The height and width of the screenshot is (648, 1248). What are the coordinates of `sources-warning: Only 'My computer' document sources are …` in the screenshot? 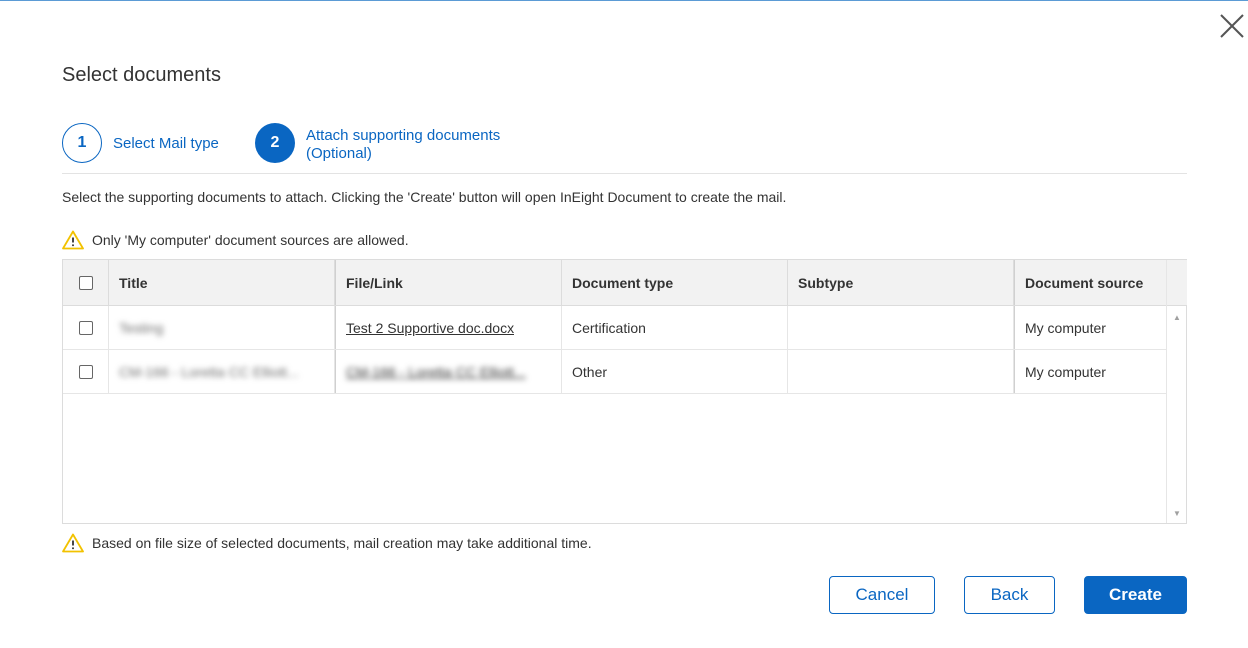 It's located at (235, 240).